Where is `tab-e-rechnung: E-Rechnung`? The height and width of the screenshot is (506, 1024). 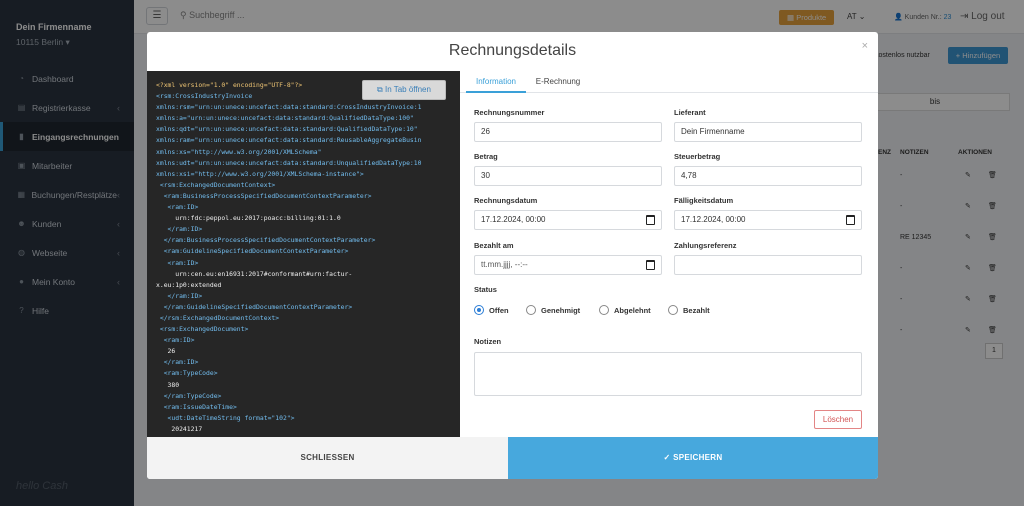
tab-e-rechnung: E-Rechnung is located at coordinates (558, 82).